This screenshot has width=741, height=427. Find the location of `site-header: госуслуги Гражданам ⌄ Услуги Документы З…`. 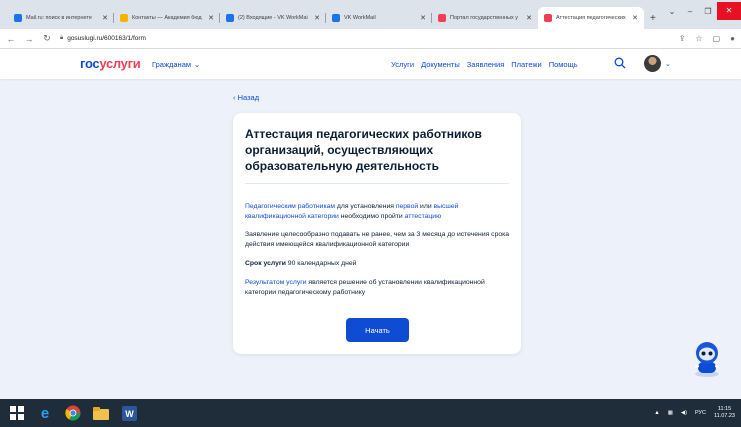

site-header: госуслуги Гражданам ⌄ Услуги Документы З… is located at coordinates (370, 64).